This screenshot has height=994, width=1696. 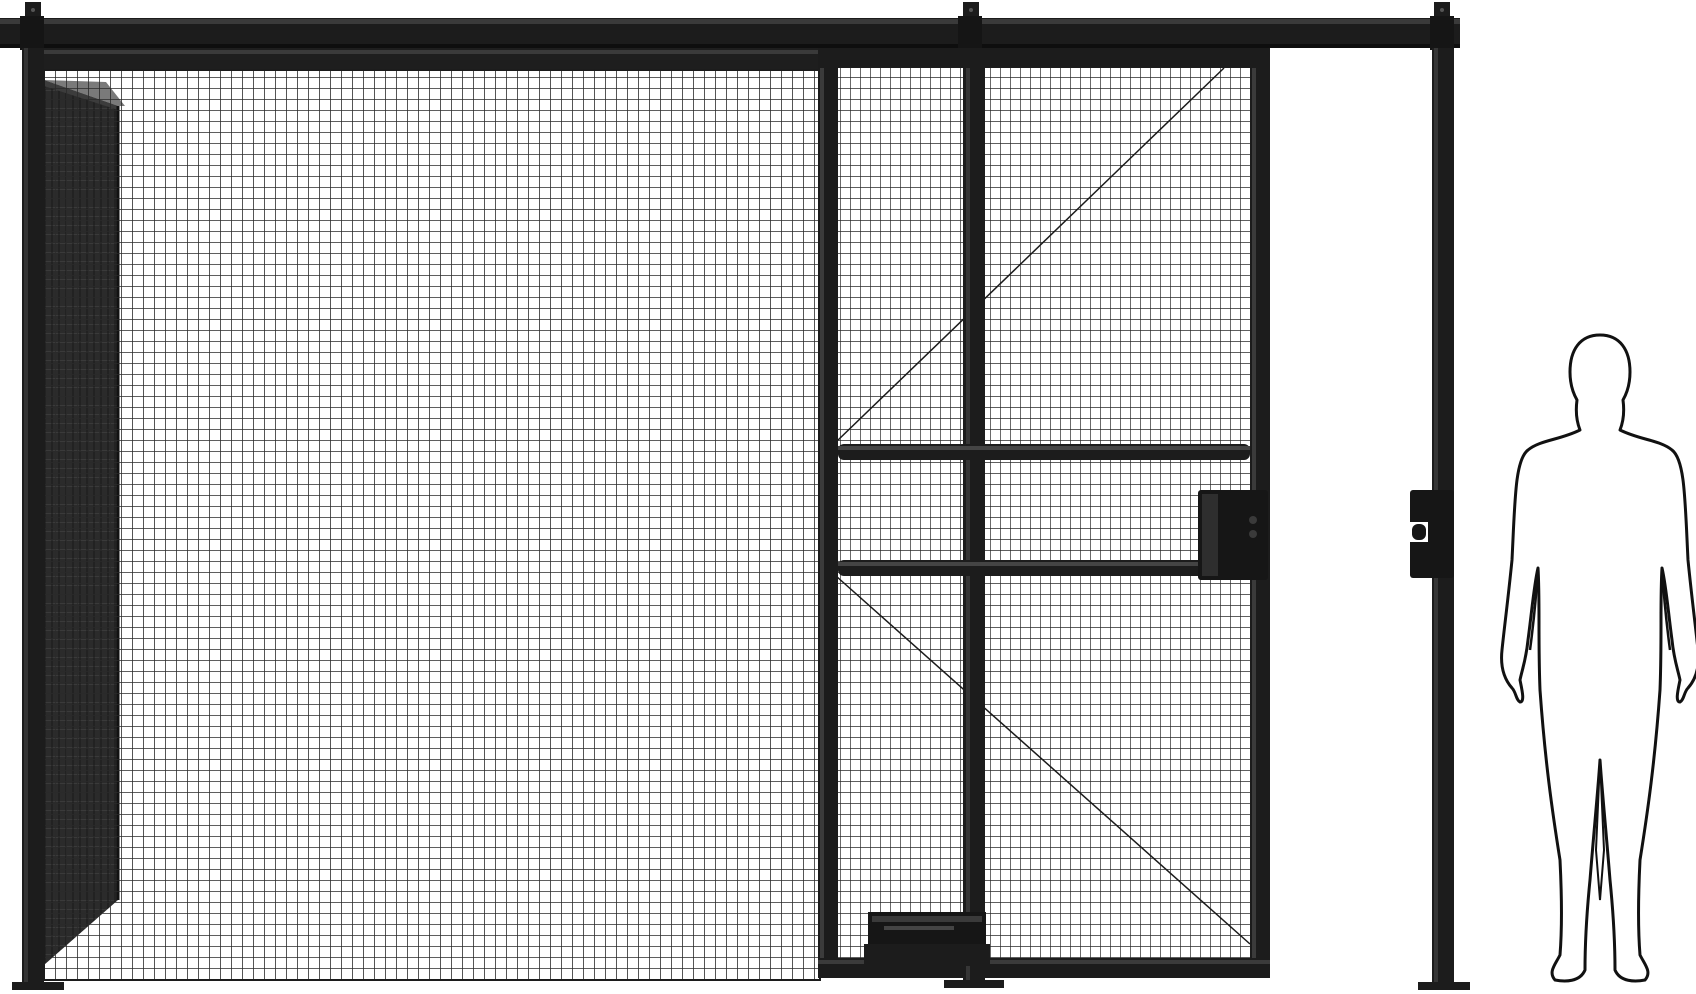 What do you see at coordinates (1439, 519) in the screenshot?
I see `right-post` at bounding box center [1439, 519].